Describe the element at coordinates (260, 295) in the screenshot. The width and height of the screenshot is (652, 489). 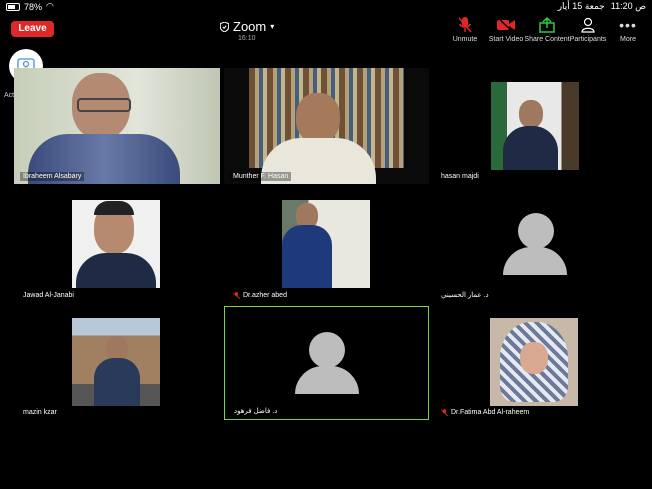
I see `participant-name: Dr.azher abed` at that location.